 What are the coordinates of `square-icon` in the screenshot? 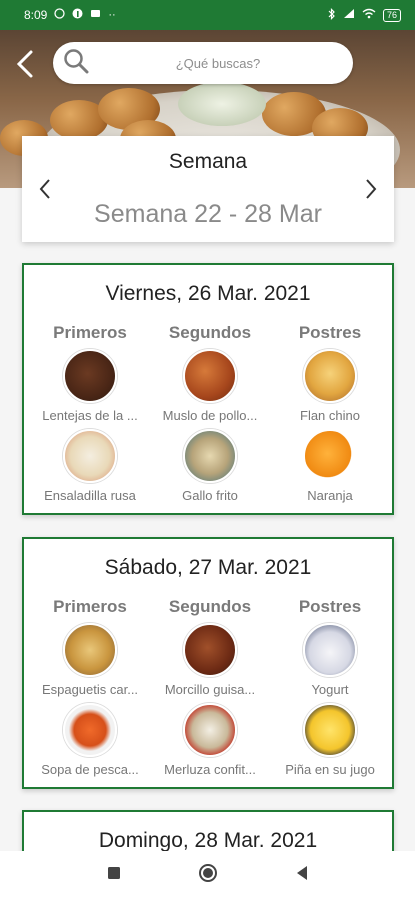 It's located at (114, 875).